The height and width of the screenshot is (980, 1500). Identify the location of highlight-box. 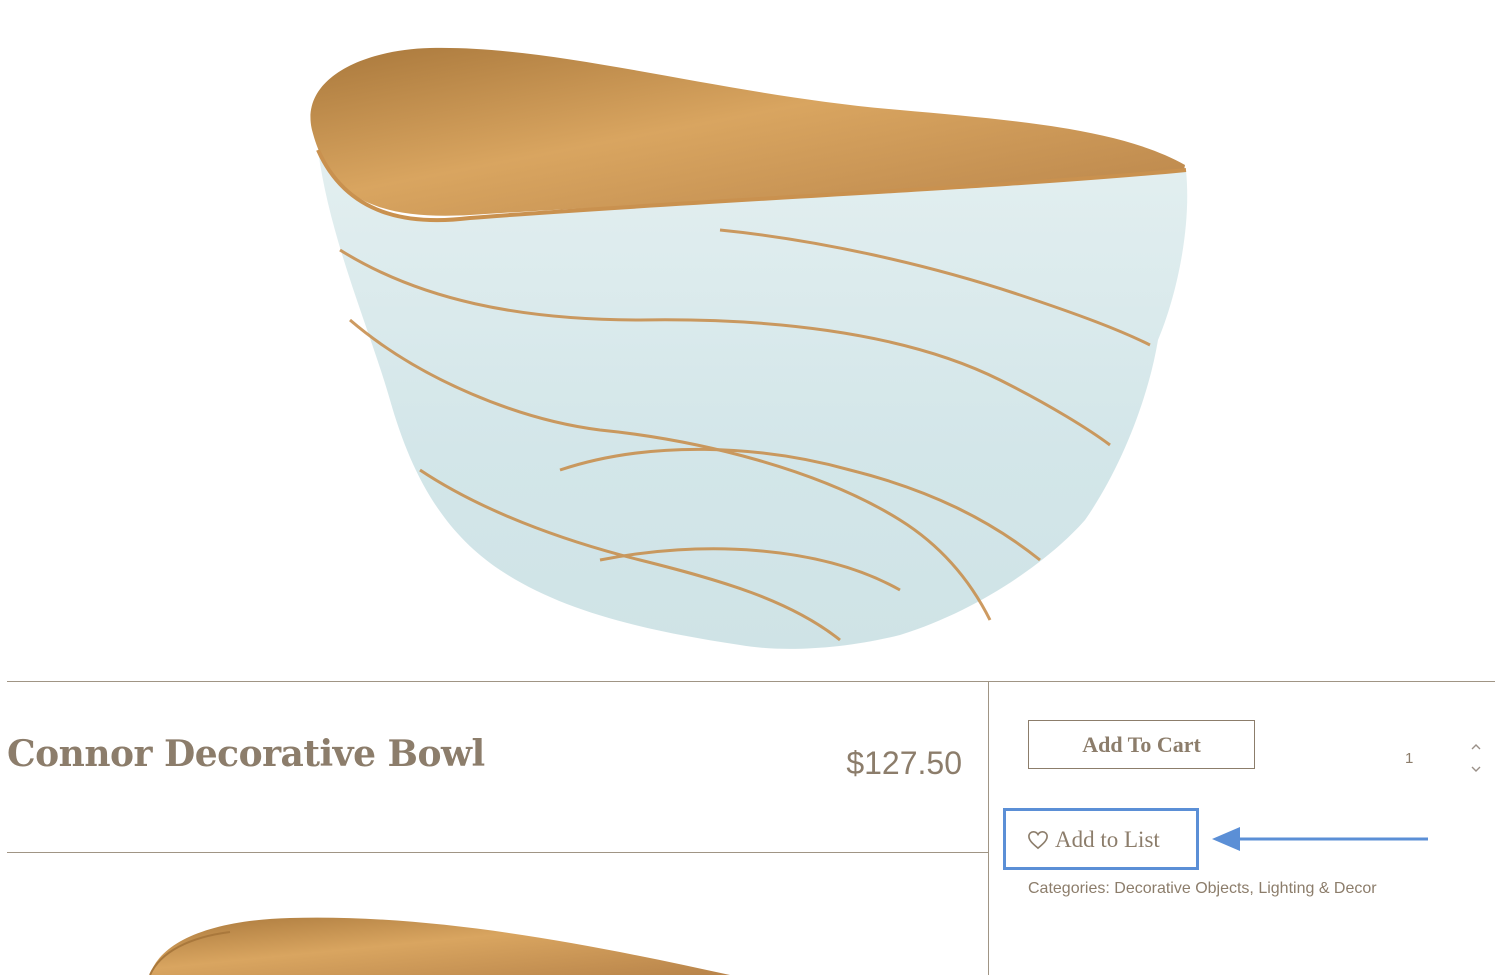
(1101, 839).